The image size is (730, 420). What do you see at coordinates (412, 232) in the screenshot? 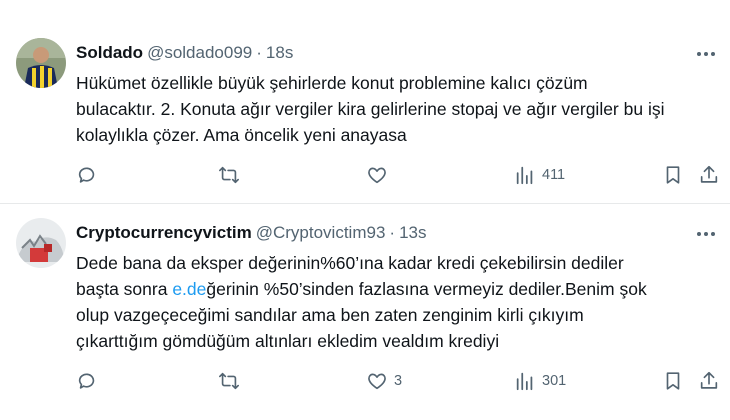
I see `timestamp: 13s` at bounding box center [412, 232].